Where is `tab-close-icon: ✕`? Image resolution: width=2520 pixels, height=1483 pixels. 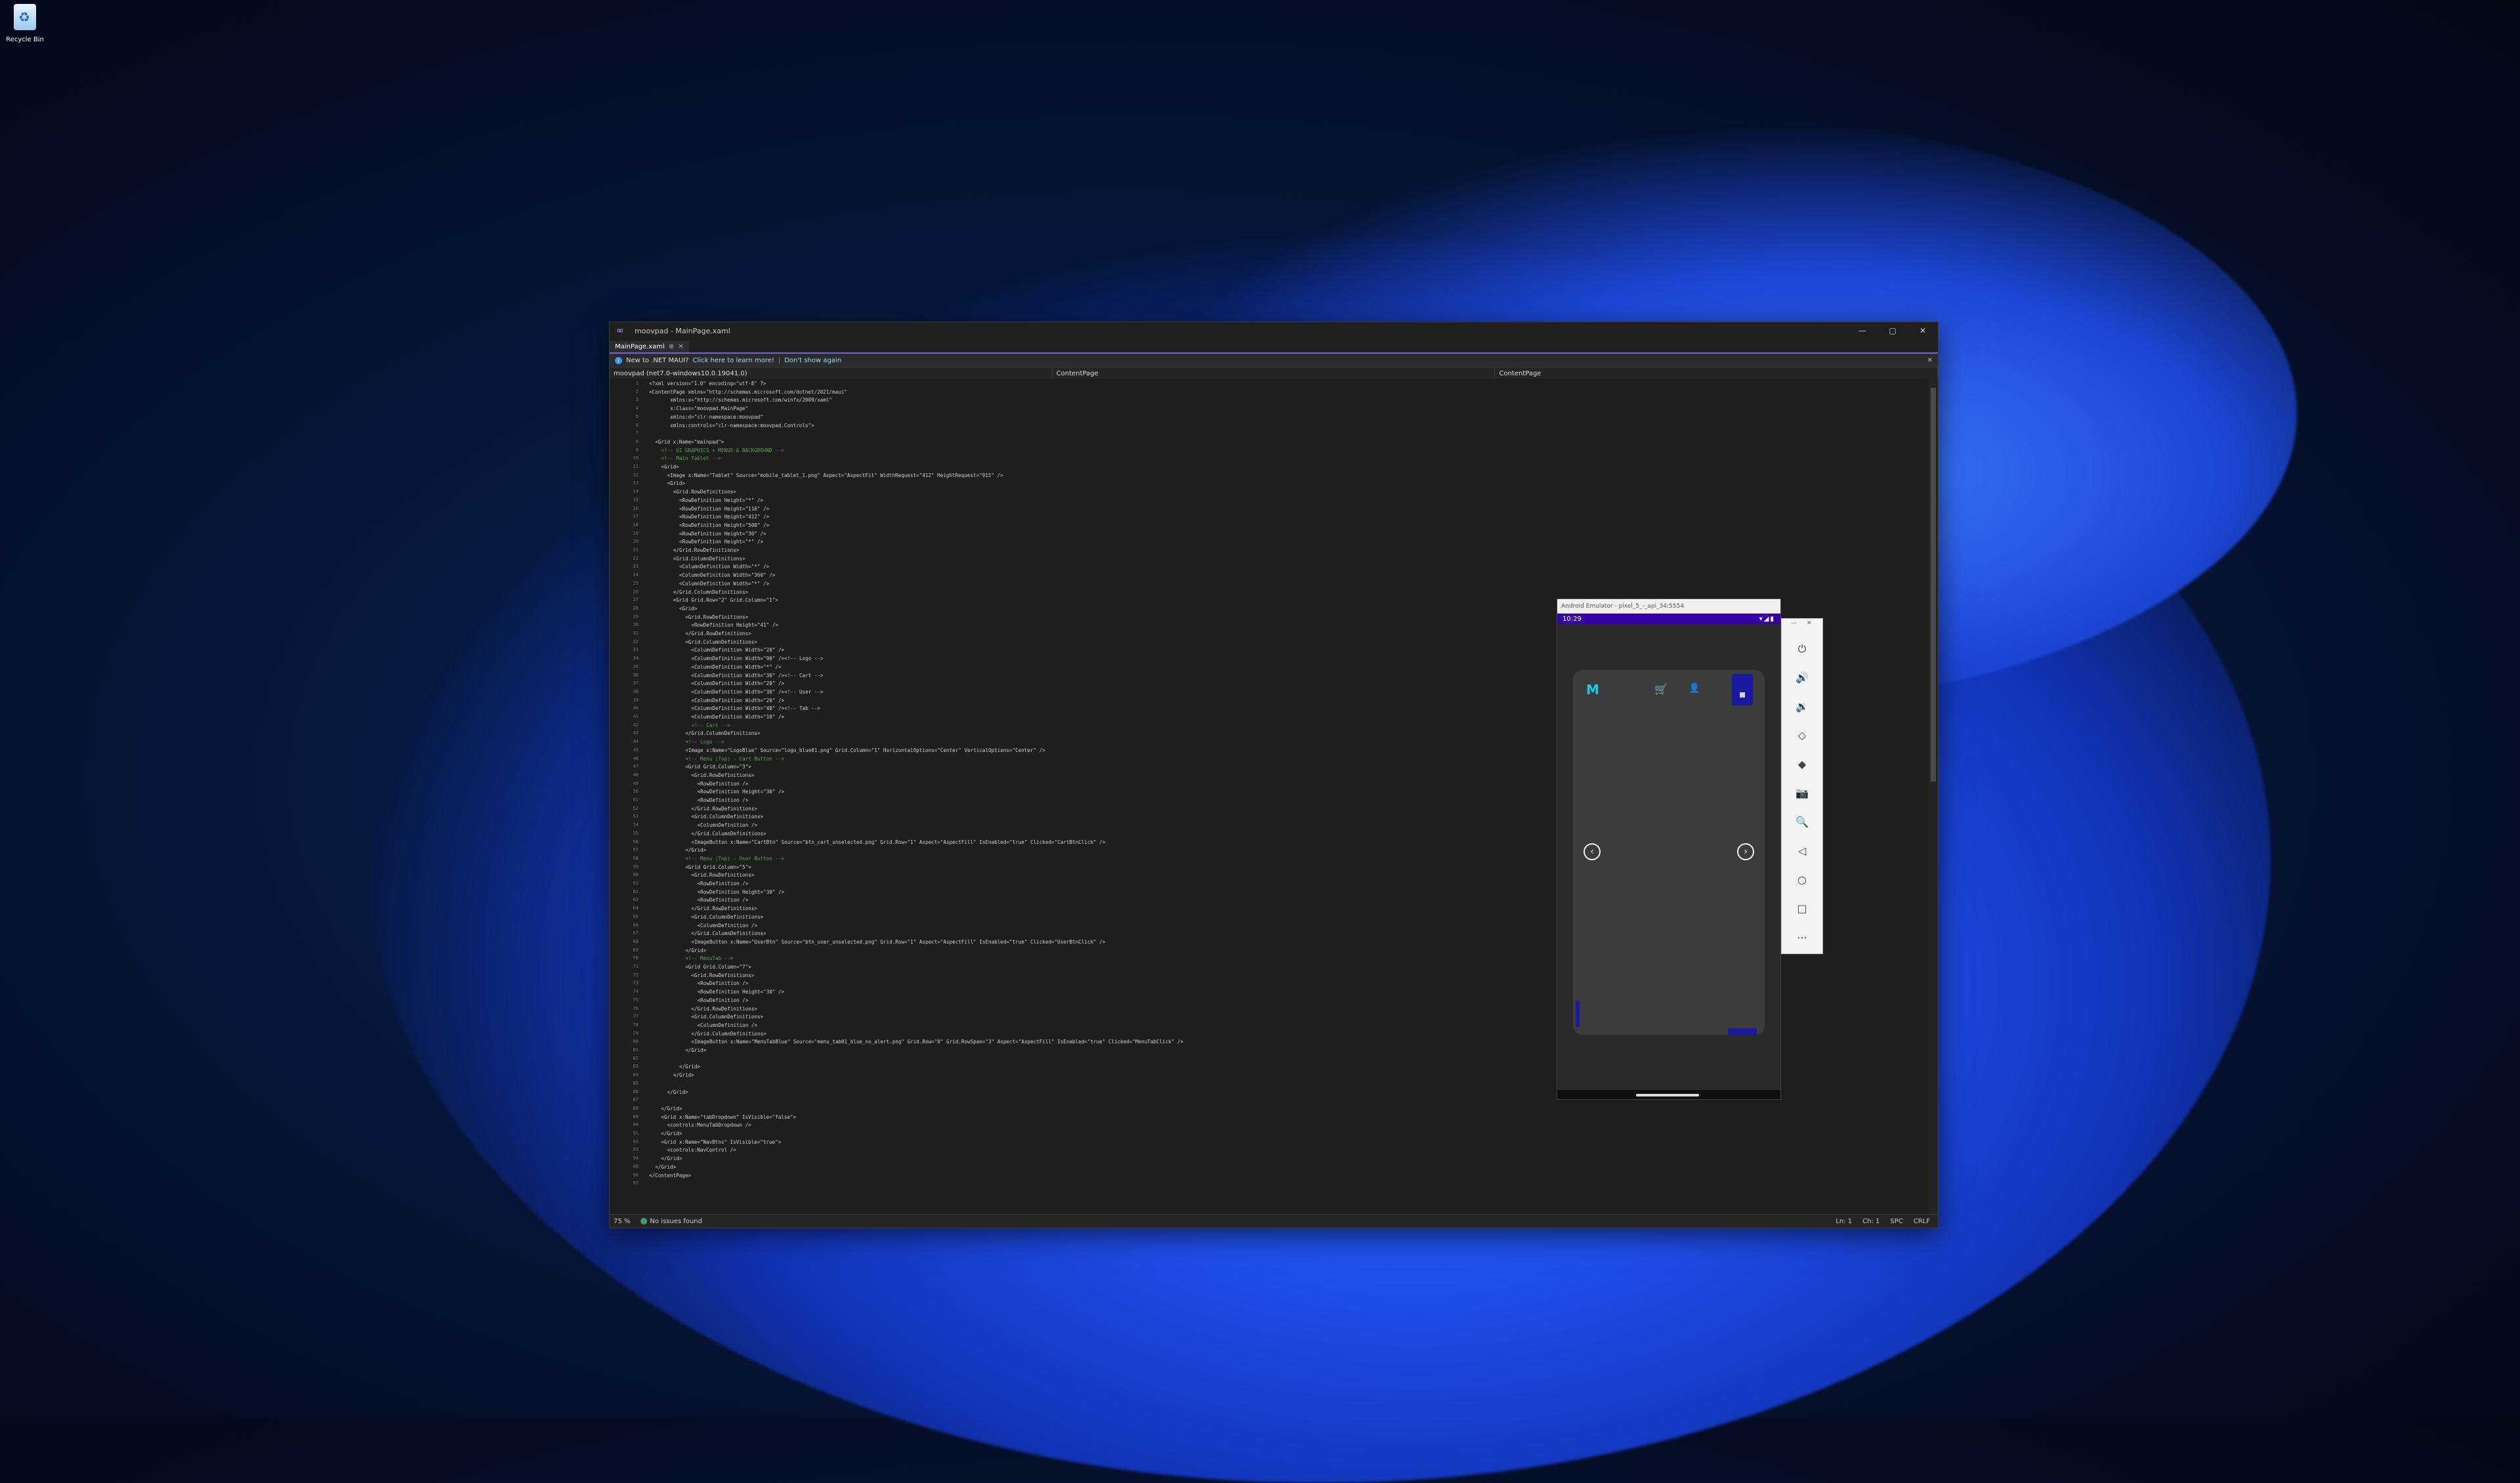 tab-close-icon: ✕ is located at coordinates (680, 346).